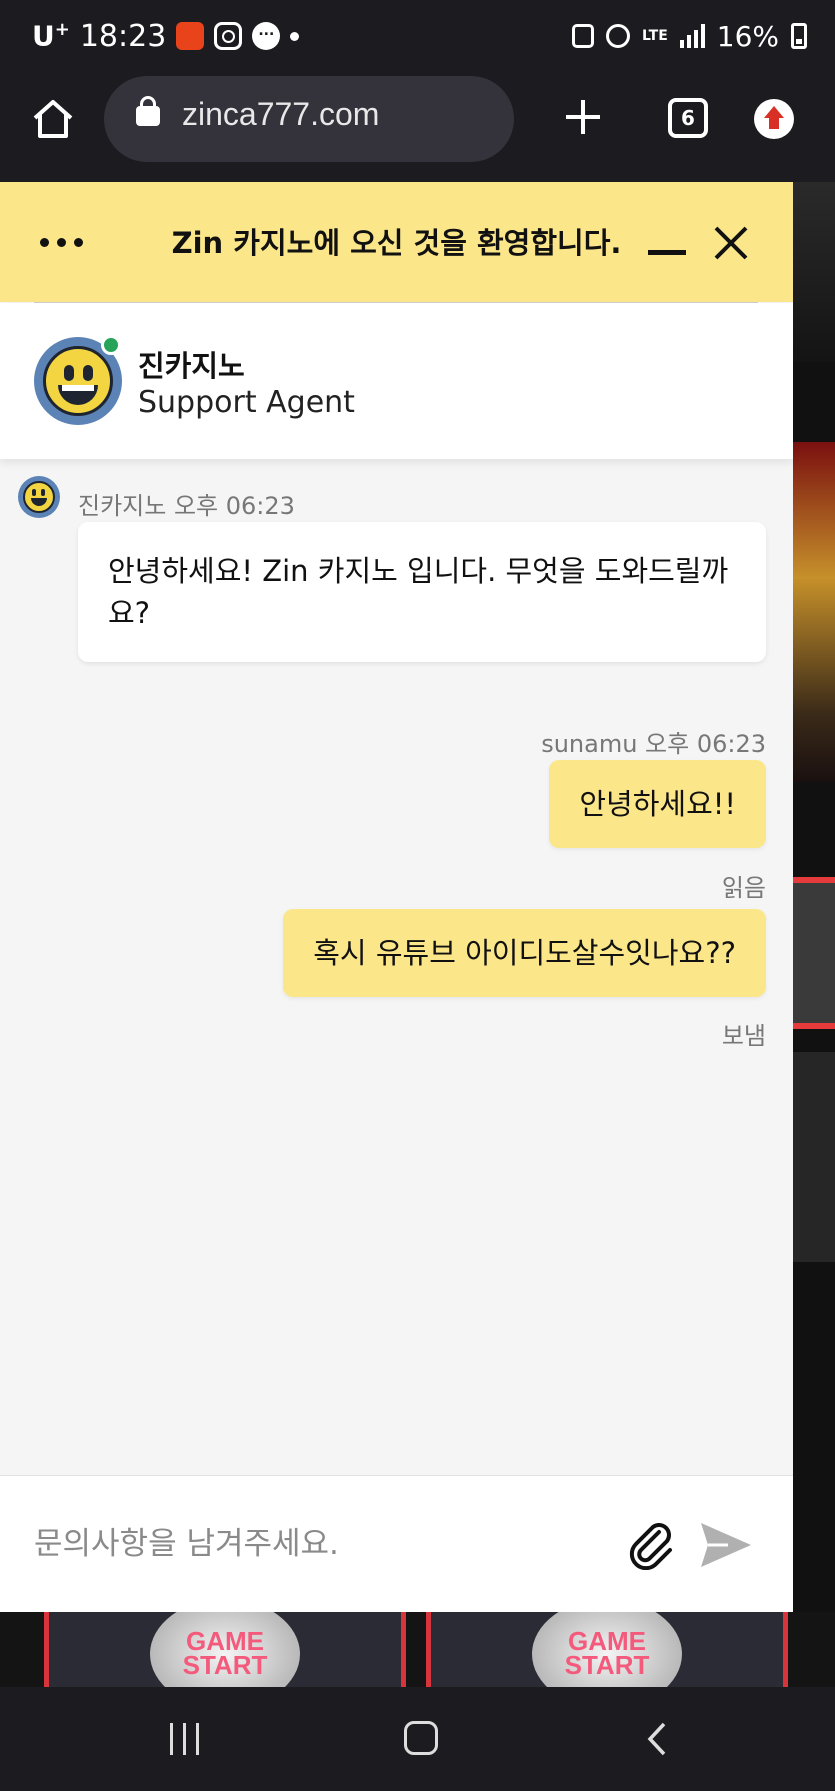  I want to click on nav-home-icon, so click(421, 1738).